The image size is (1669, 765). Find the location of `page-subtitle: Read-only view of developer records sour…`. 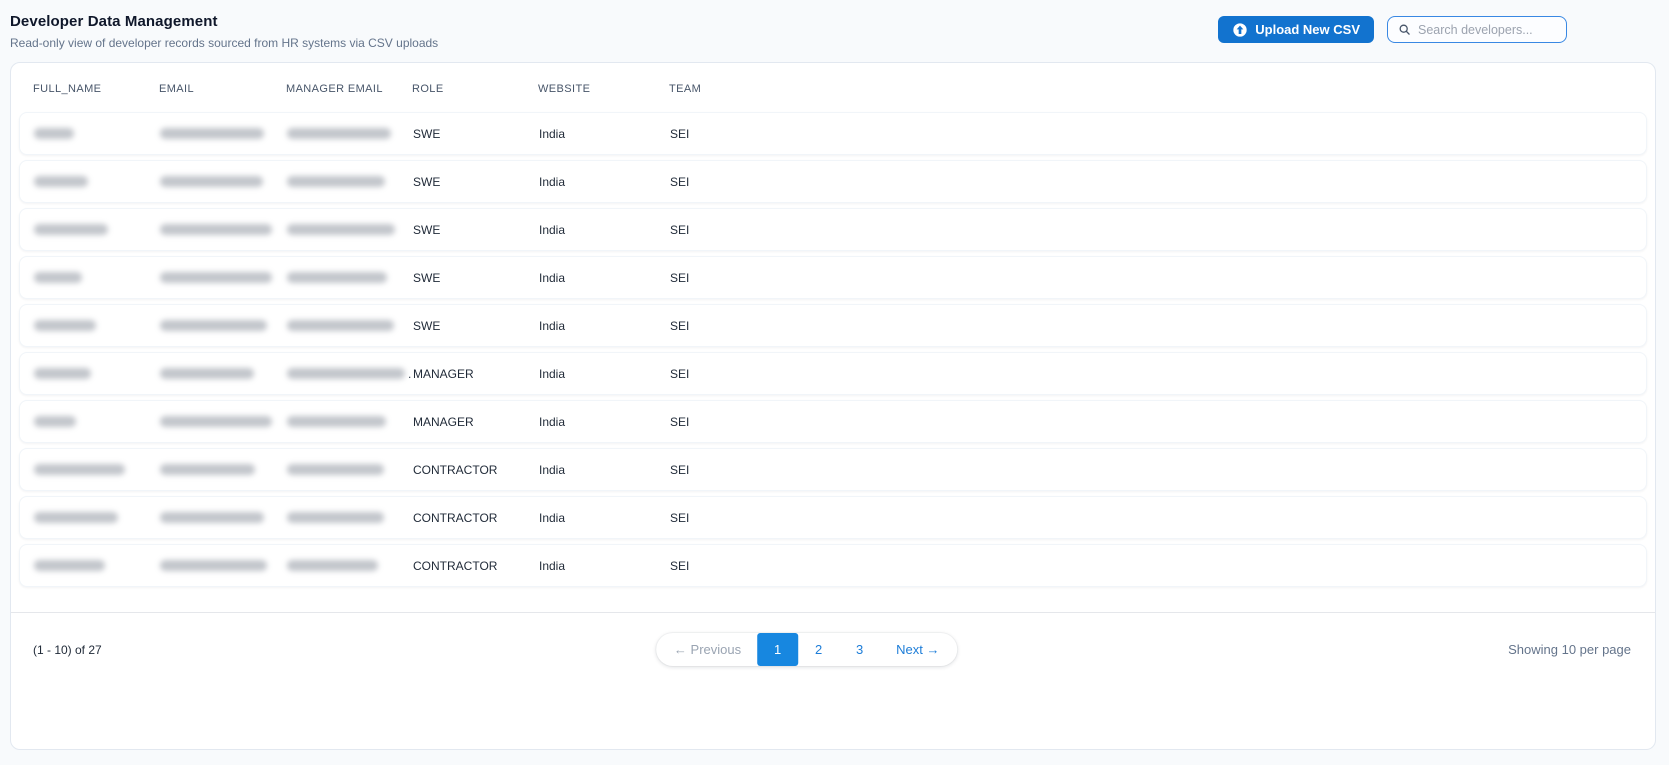

page-subtitle: Read-only view of developer records sour… is located at coordinates (224, 43).